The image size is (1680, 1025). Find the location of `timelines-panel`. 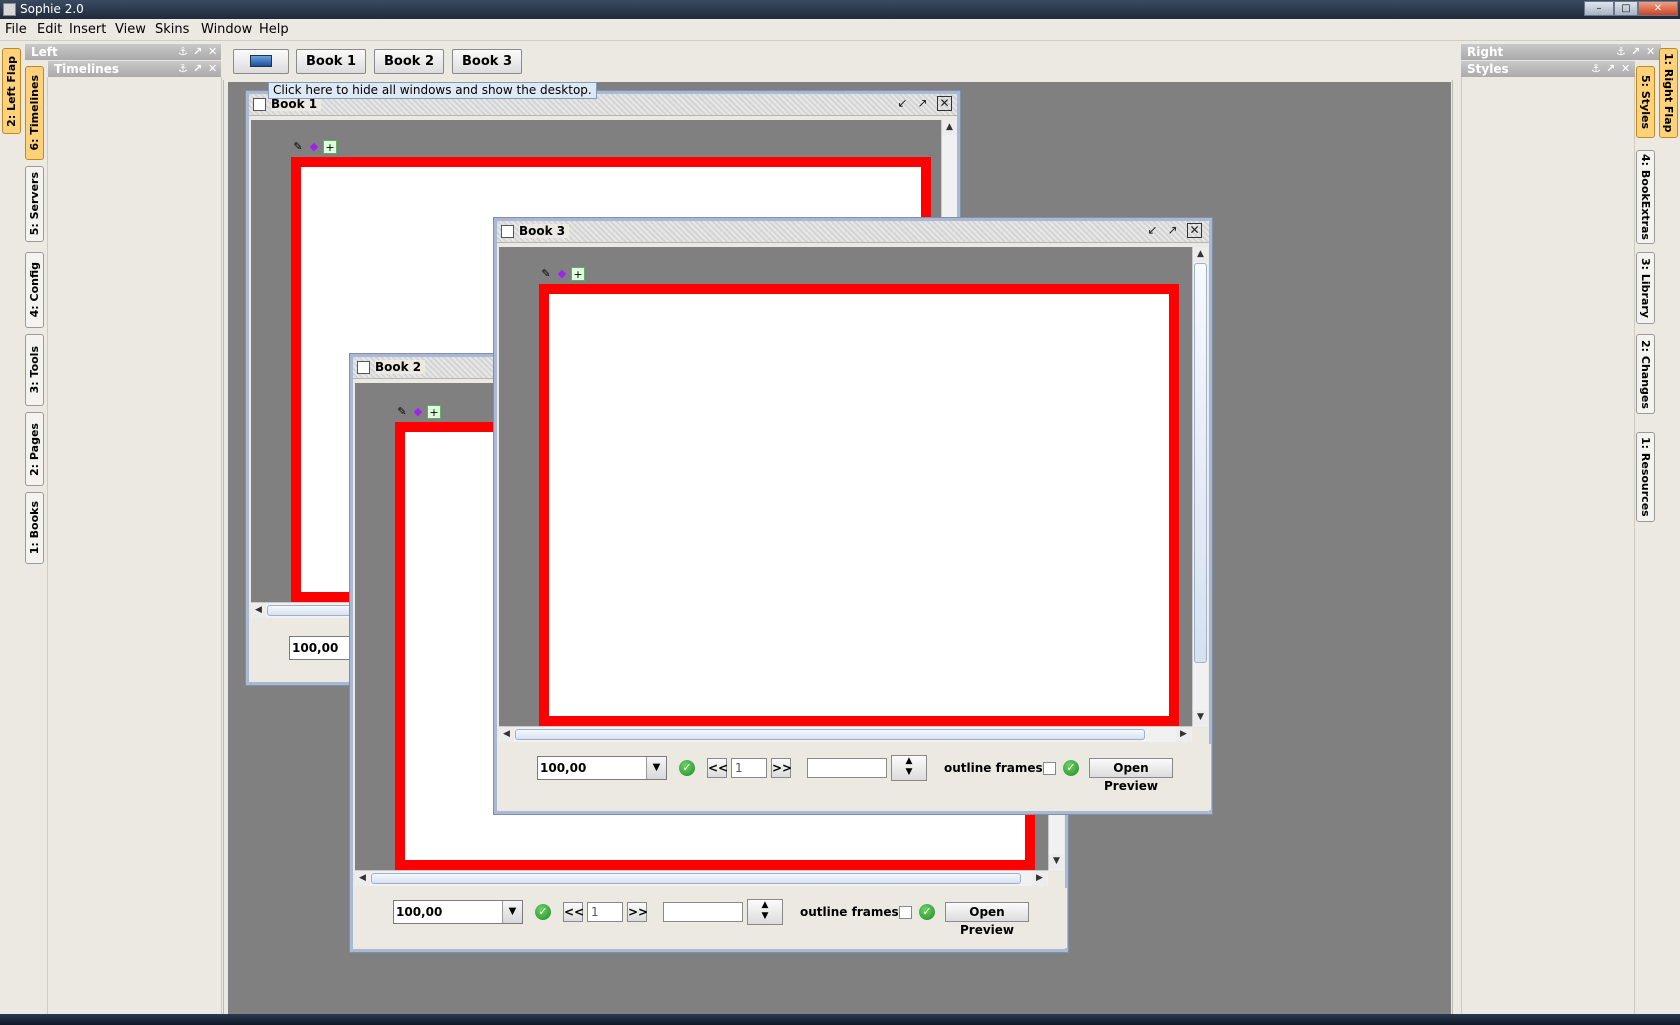

timelines-panel is located at coordinates (134, 545).